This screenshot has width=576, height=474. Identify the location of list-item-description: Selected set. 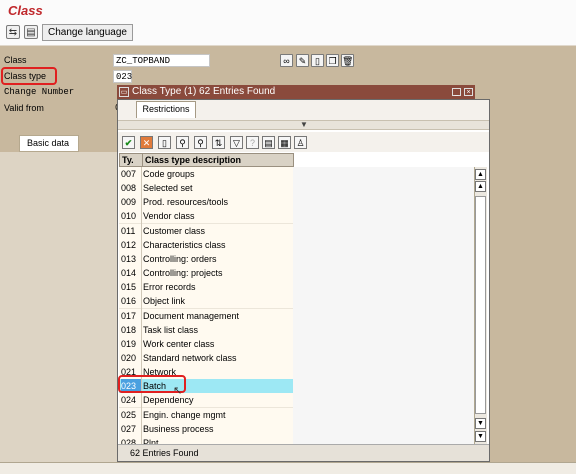
(168, 188).